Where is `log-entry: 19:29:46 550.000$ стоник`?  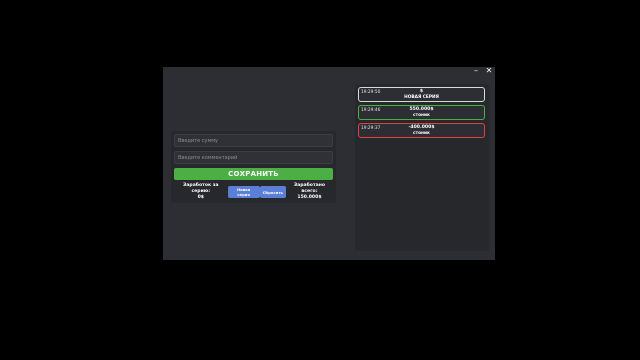 log-entry: 19:29:46 550.000$ стоник is located at coordinates (421, 112).